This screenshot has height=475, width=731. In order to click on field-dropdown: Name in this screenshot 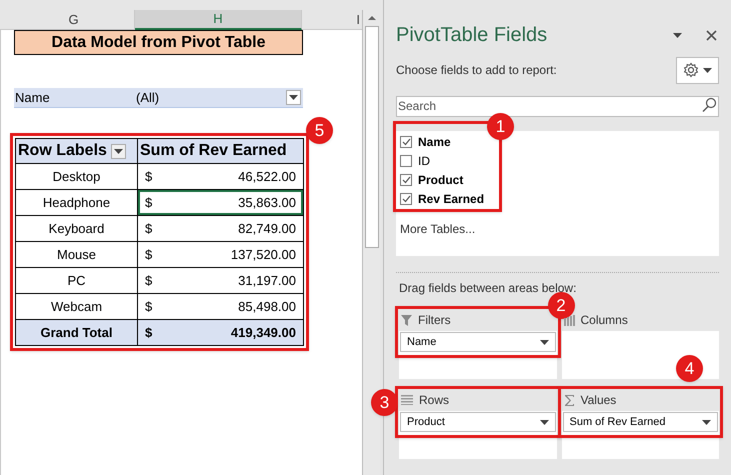, I will do `click(478, 342)`.